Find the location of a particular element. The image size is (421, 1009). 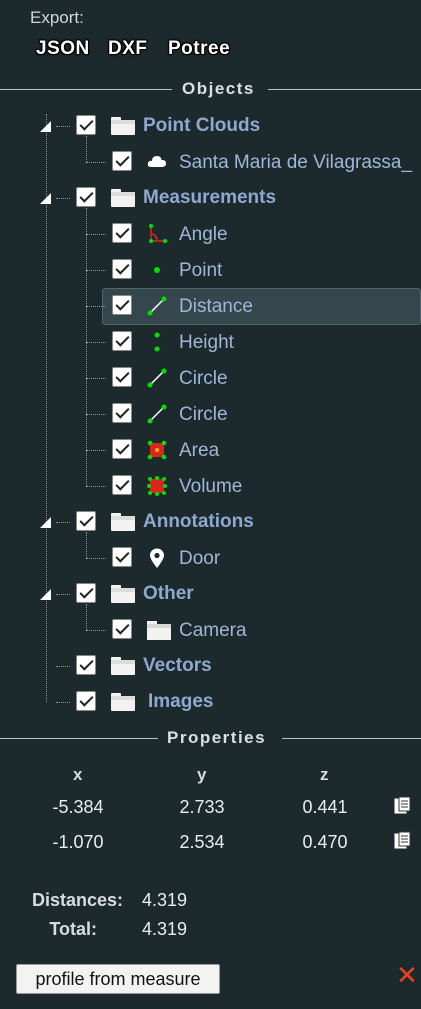

folder-label: Vectors is located at coordinates (177, 665).